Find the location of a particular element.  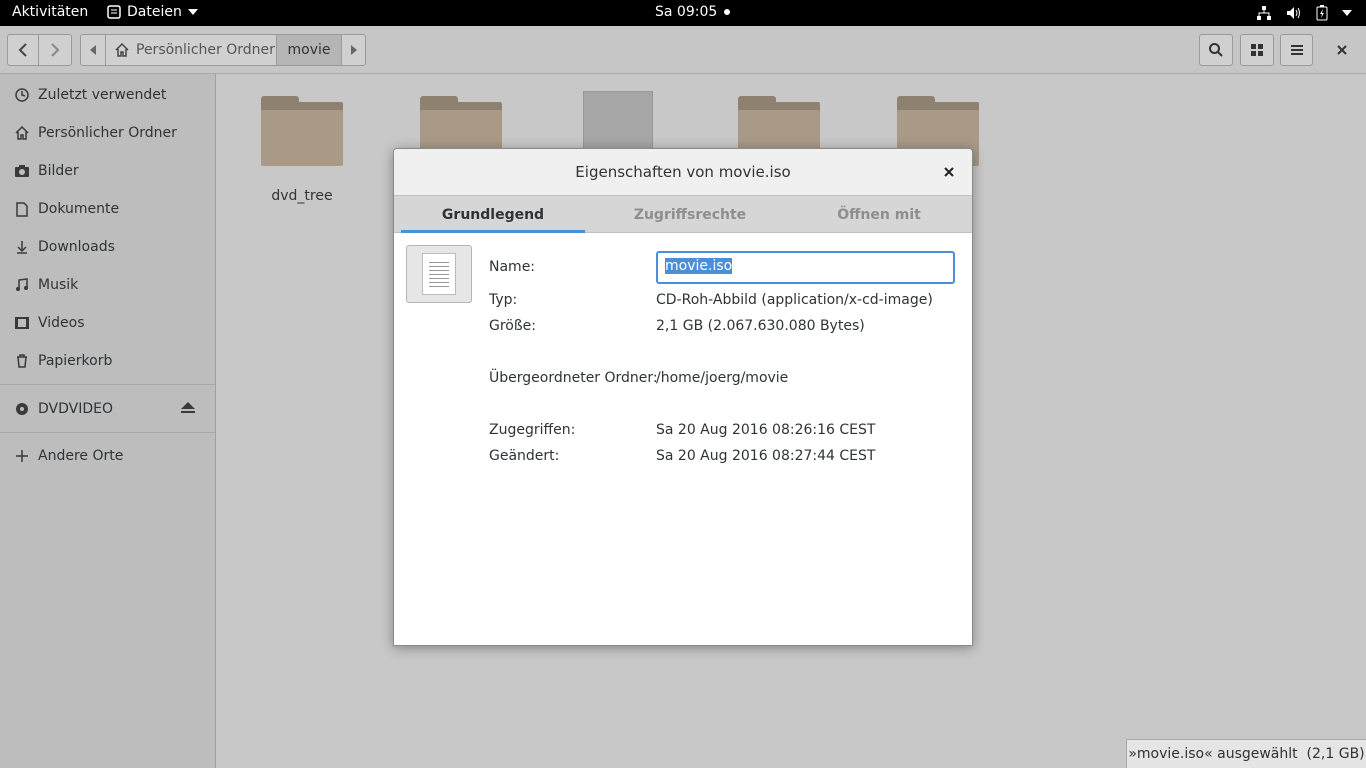

chevron-right-icon is located at coordinates (55, 50).